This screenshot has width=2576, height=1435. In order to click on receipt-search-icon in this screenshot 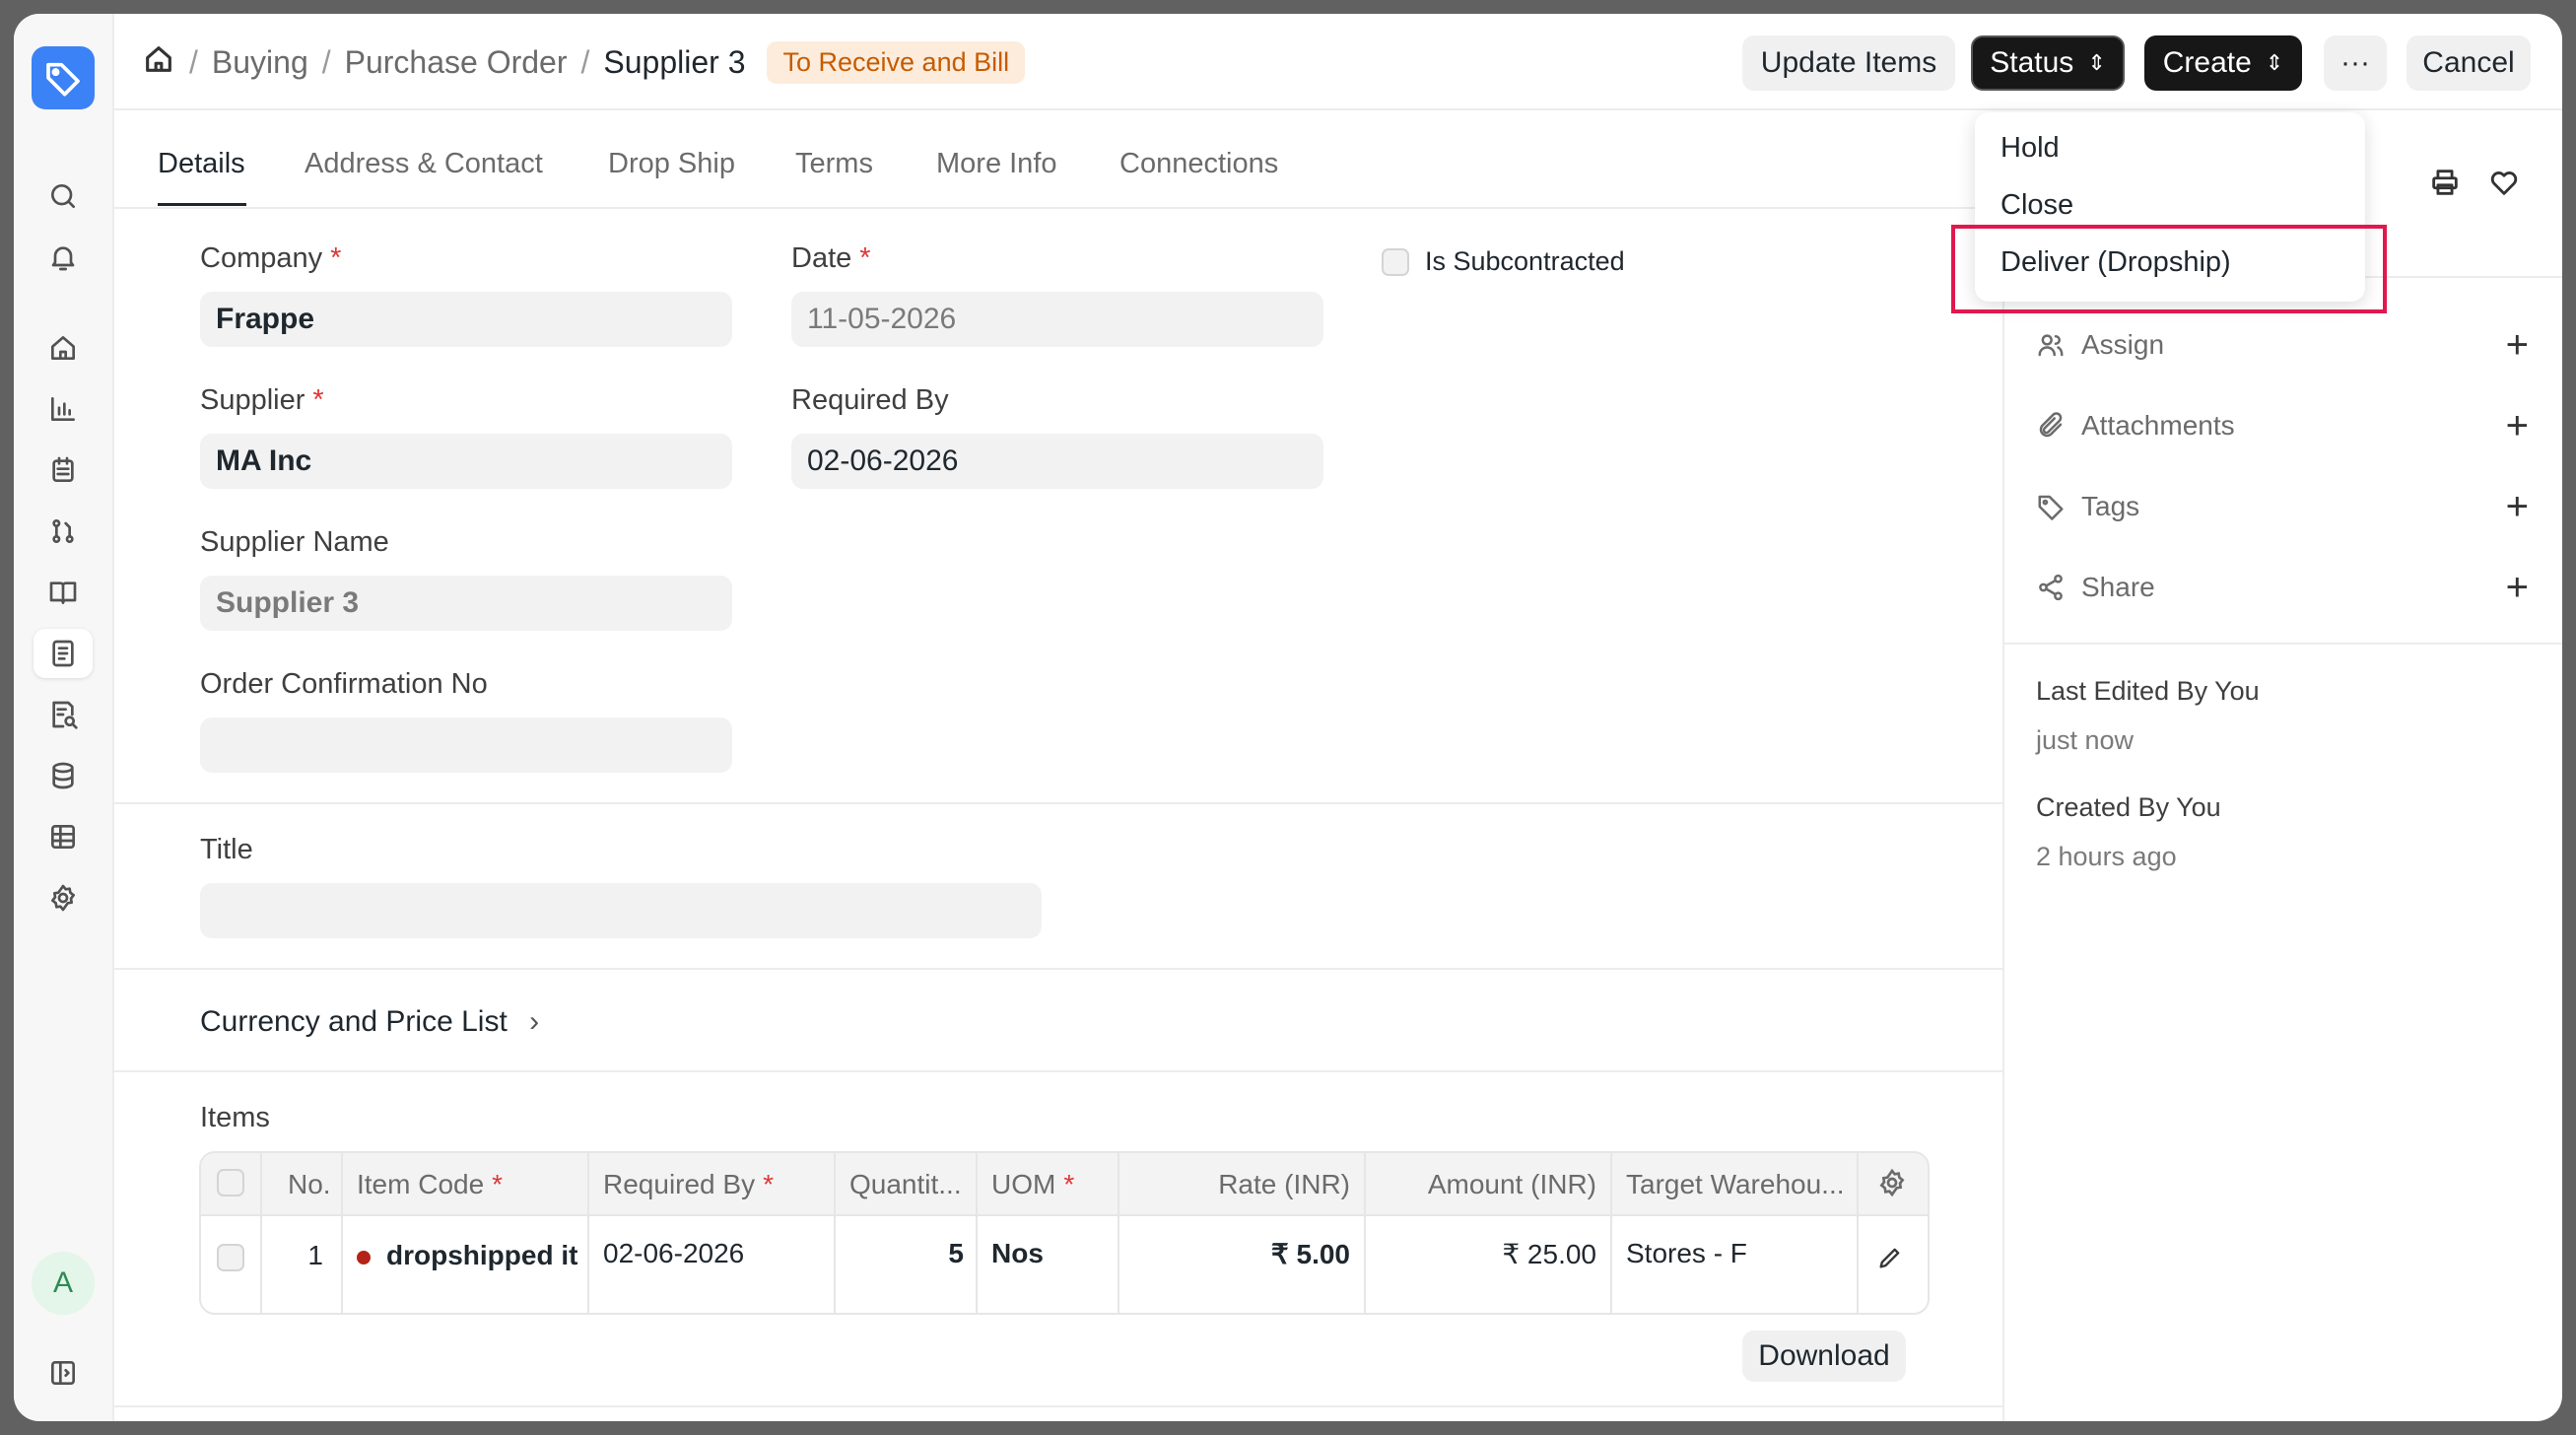, I will do `click(64, 715)`.